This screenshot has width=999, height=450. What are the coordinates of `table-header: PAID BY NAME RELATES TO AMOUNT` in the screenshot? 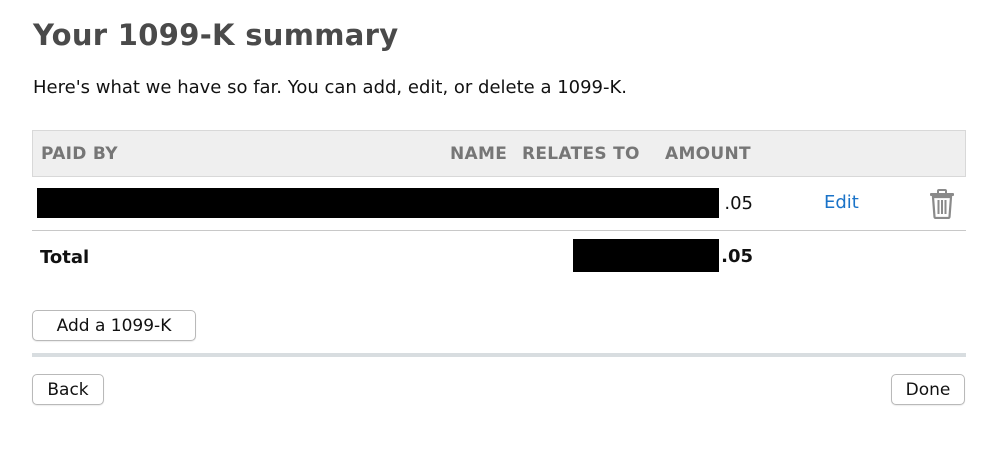 It's located at (499, 153).